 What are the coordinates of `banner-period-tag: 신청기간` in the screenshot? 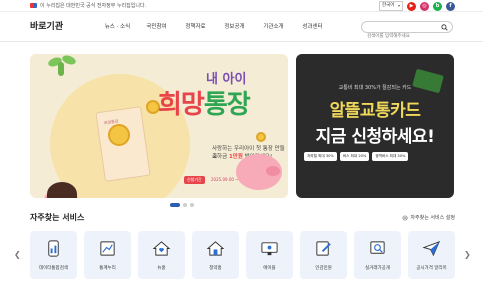 It's located at (194, 180).